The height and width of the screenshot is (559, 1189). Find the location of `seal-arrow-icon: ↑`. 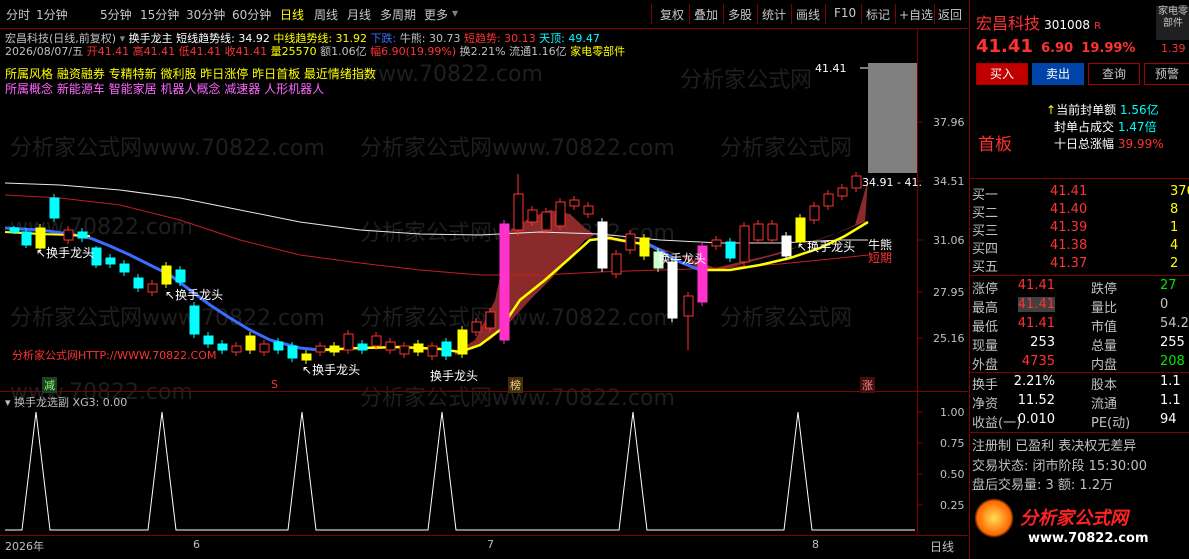

seal-arrow-icon: ↑ is located at coordinates (1051, 110).